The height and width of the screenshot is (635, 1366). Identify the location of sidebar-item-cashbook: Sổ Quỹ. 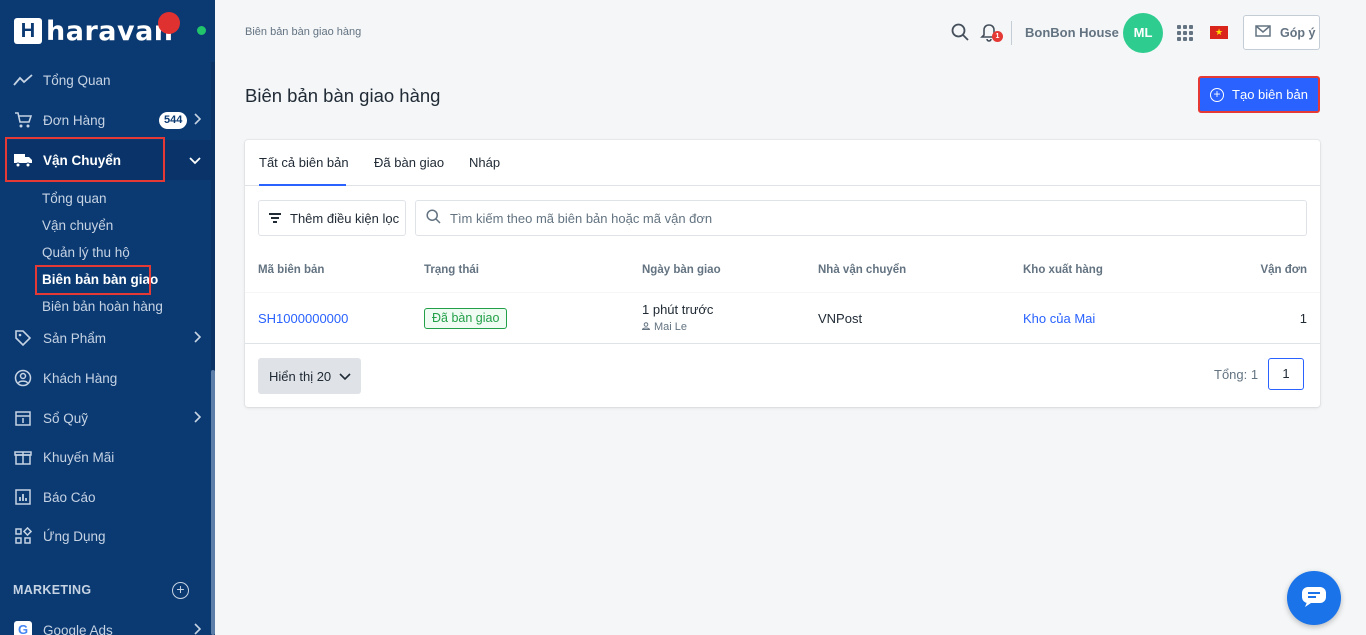
(105, 418).